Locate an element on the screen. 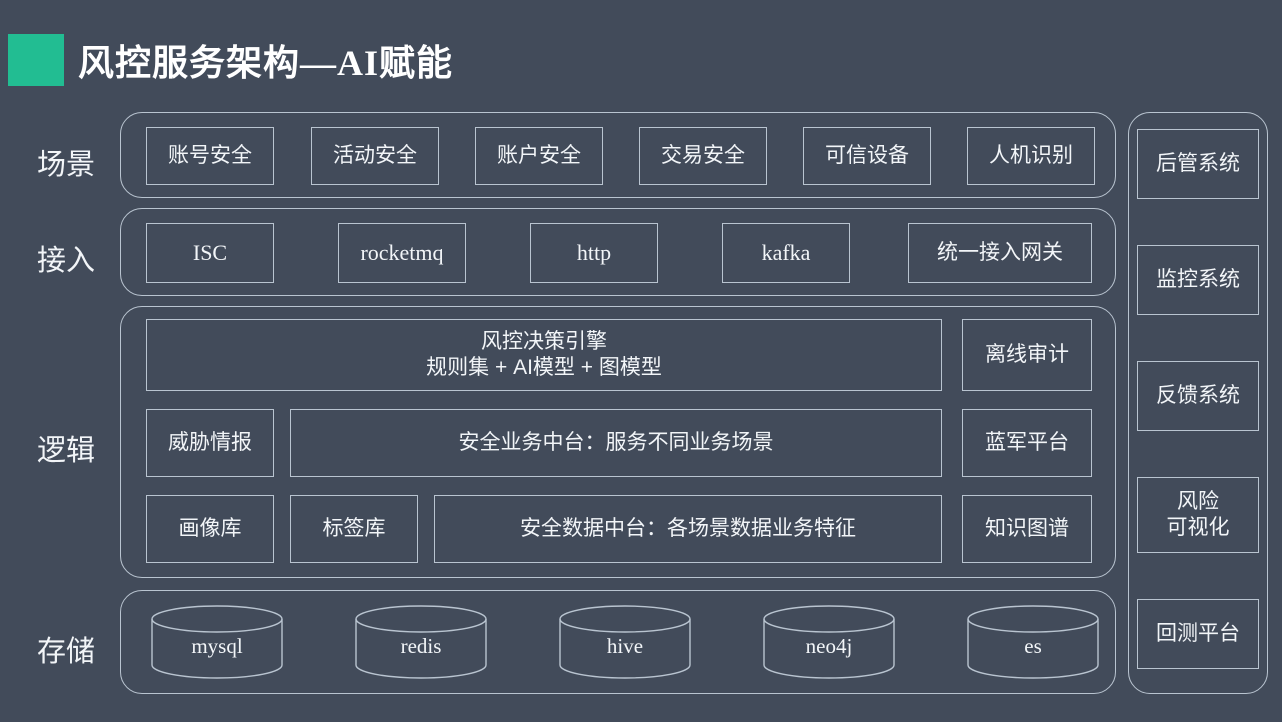 Image resolution: width=1282 pixels, height=722 pixels. scenario-item-activity-security: 活动安全 is located at coordinates (375, 156).